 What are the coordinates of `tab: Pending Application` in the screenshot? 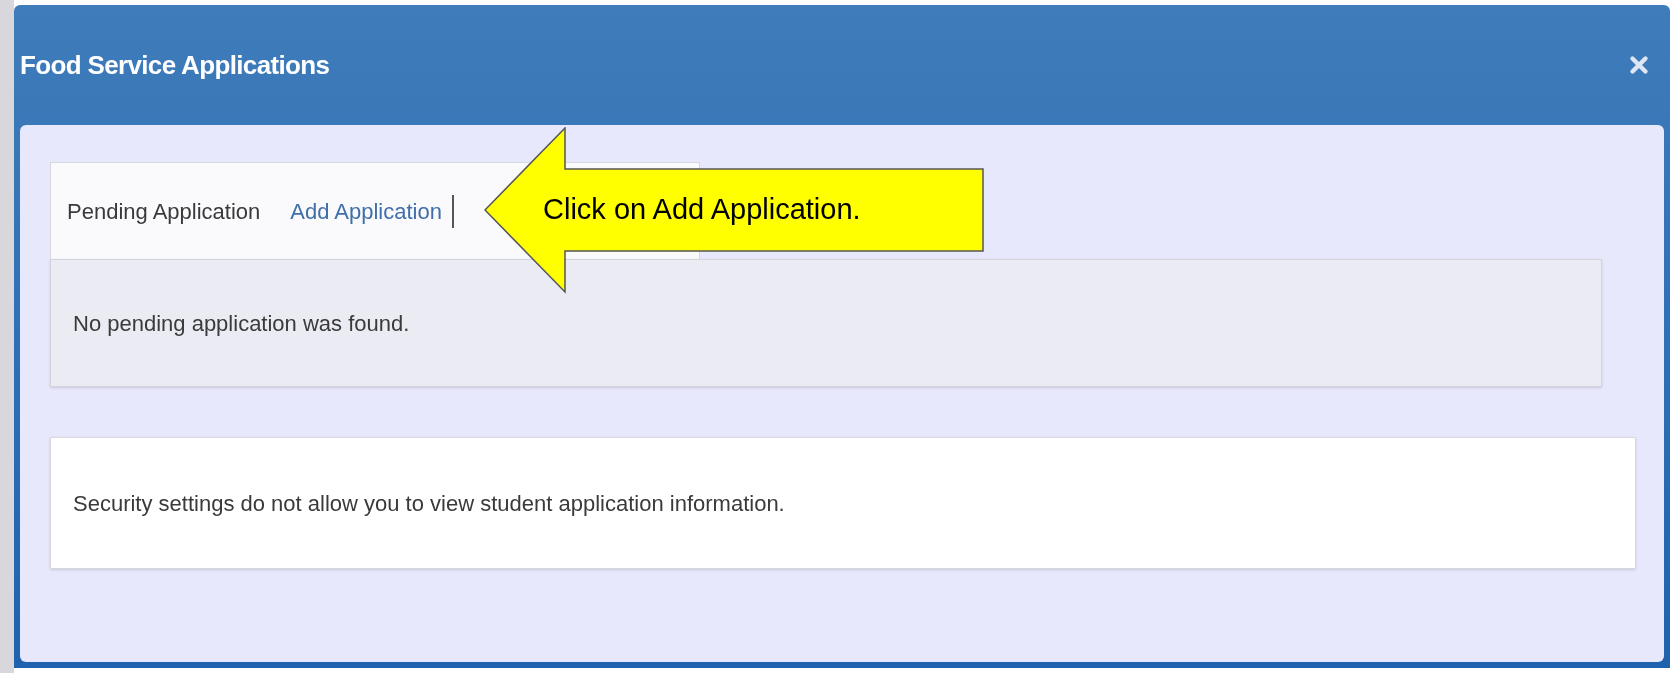 It's located at (164, 211).